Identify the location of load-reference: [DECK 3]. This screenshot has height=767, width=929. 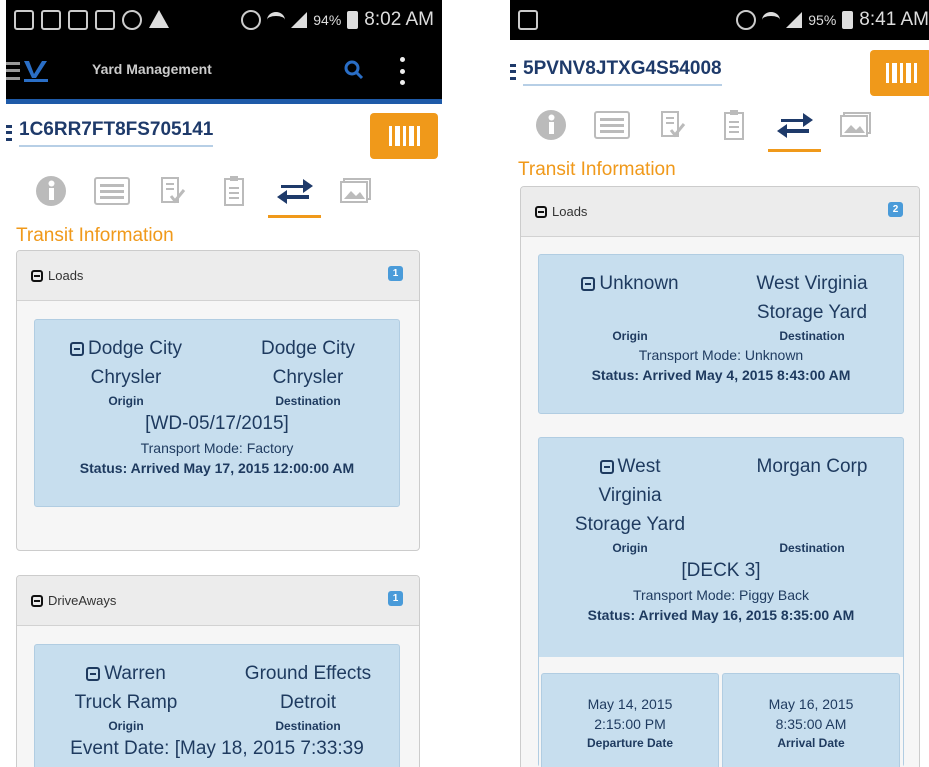
(721, 570).